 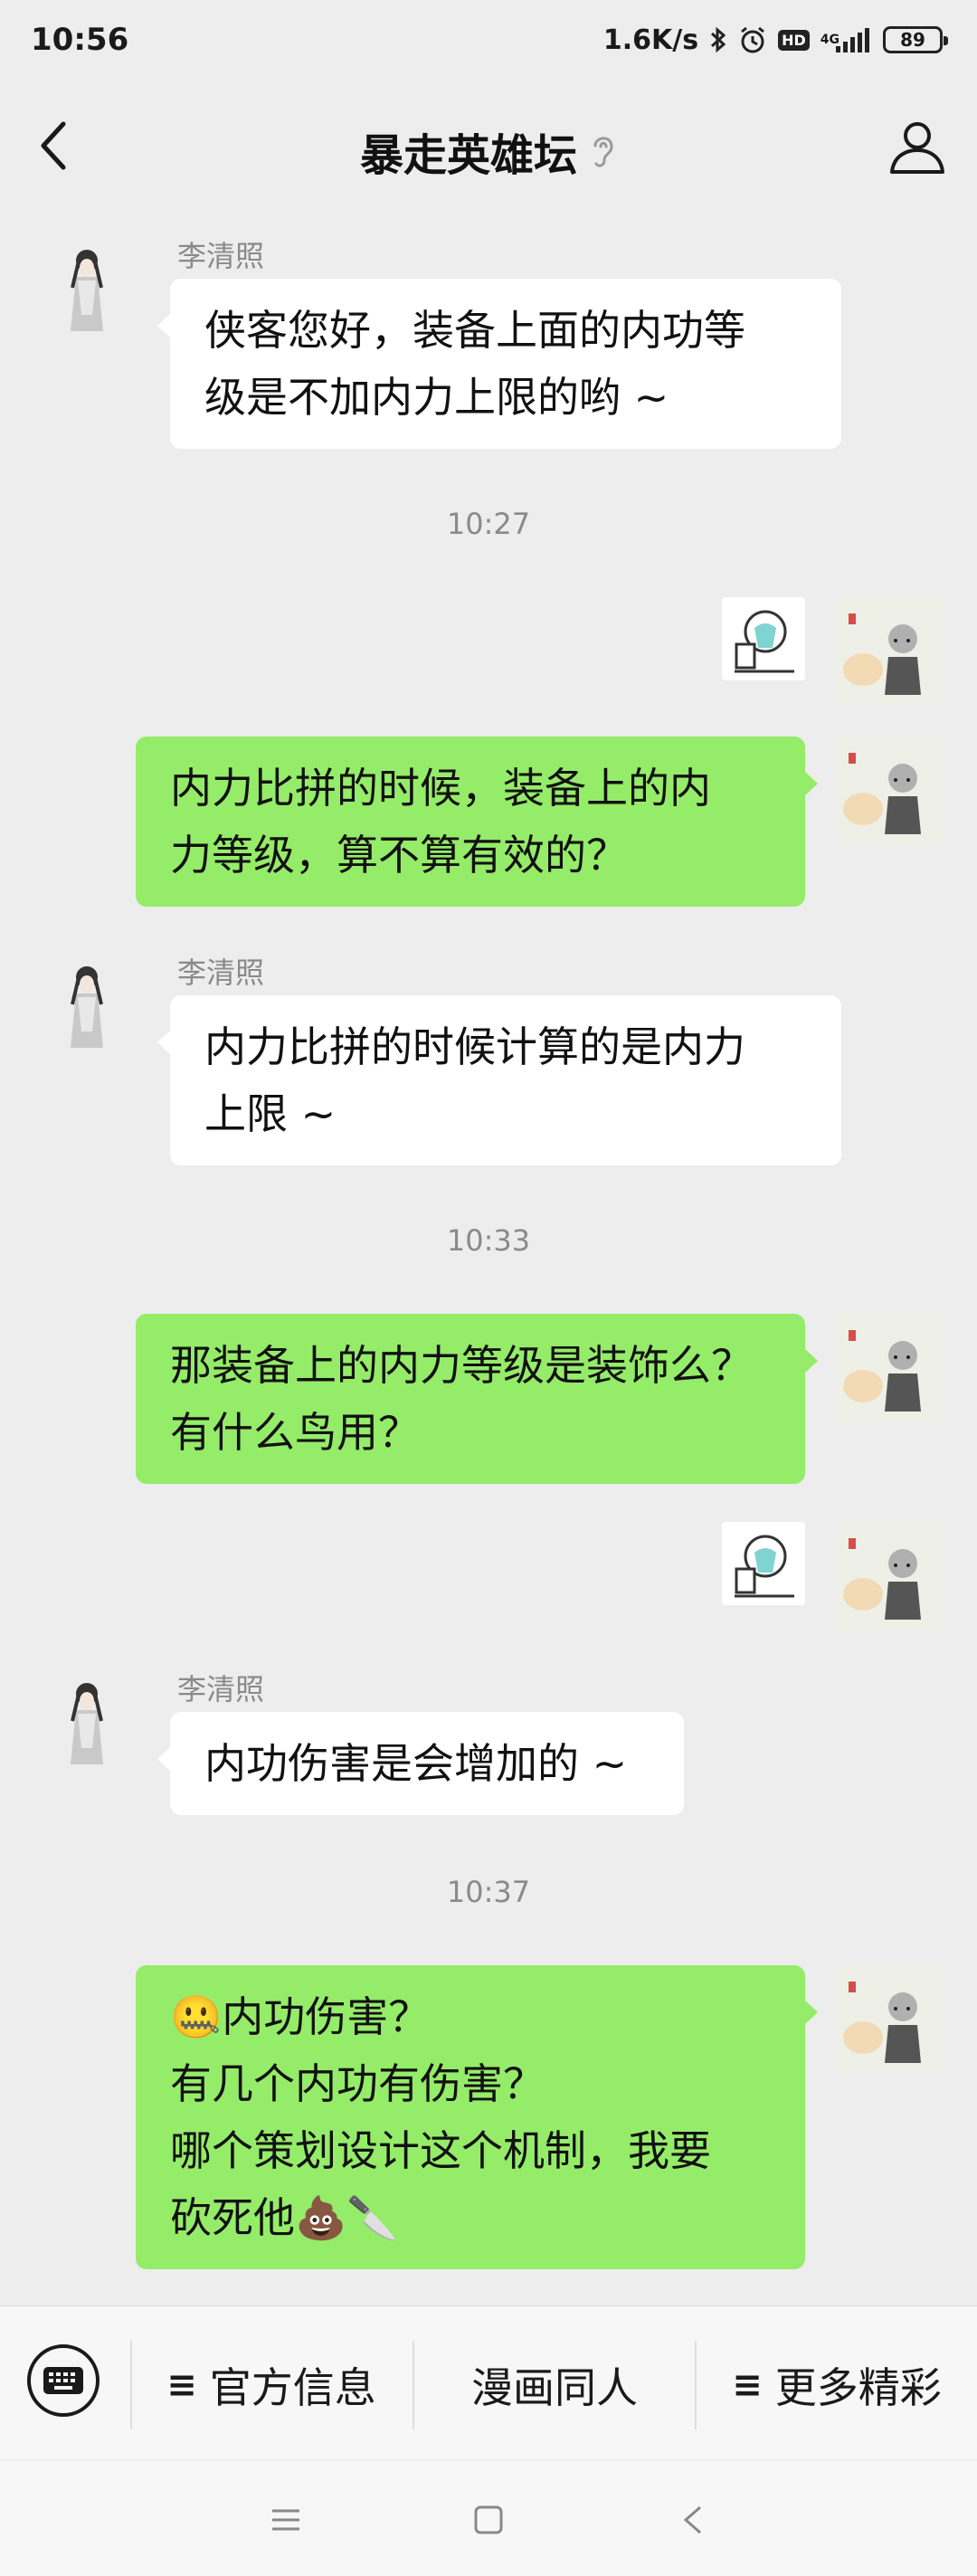 I want to click on message-line: 力等级，算不算有效的？, so click(x=399, y=855).